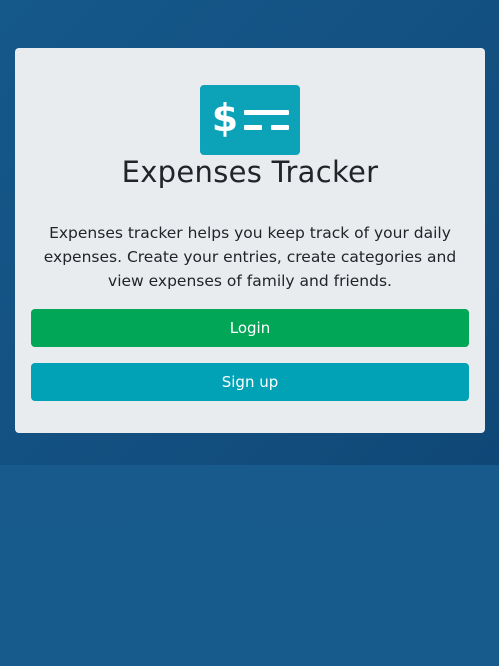 This screenshot has width=499, height=666. I want to click on signup-button: Sign up, so click(250, 382).